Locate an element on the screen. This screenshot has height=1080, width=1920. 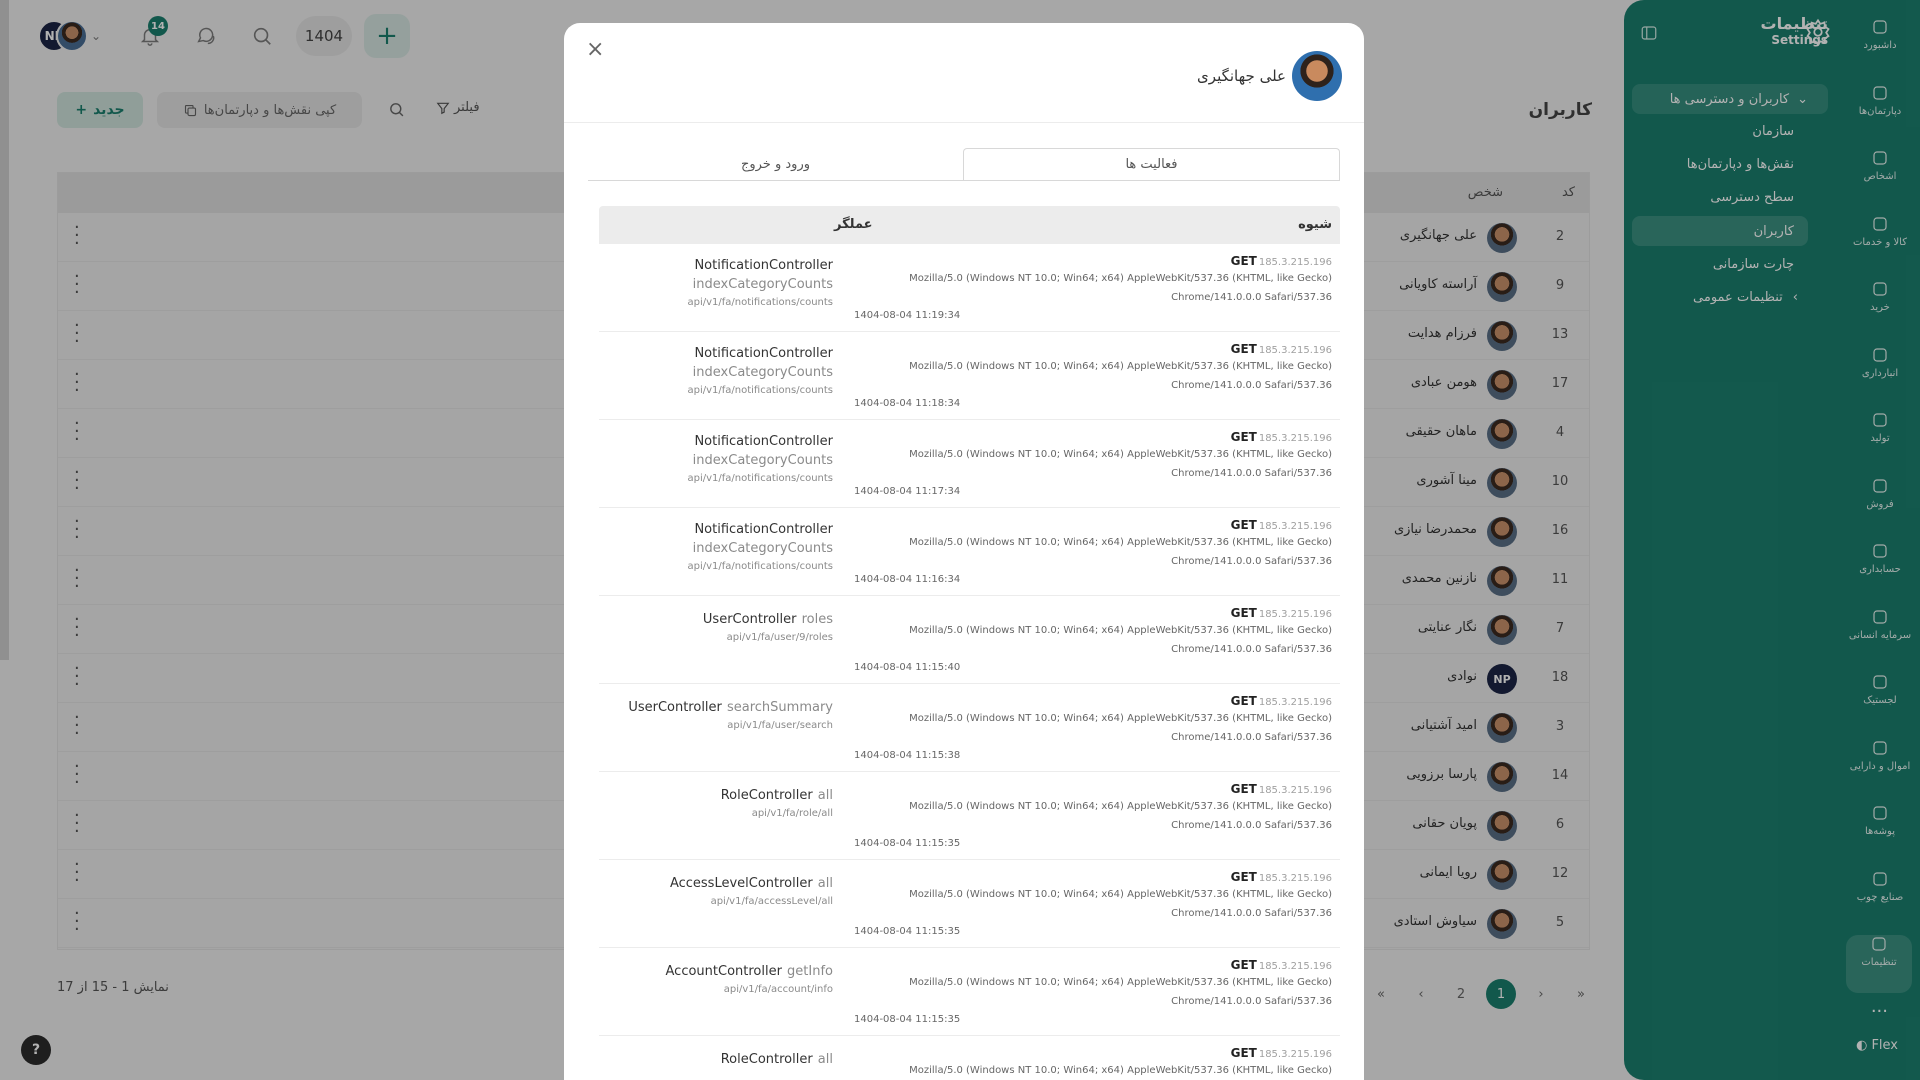
activity-timestamp: 1404-08-04 11:19:34 is located at coordinates (907, 315).